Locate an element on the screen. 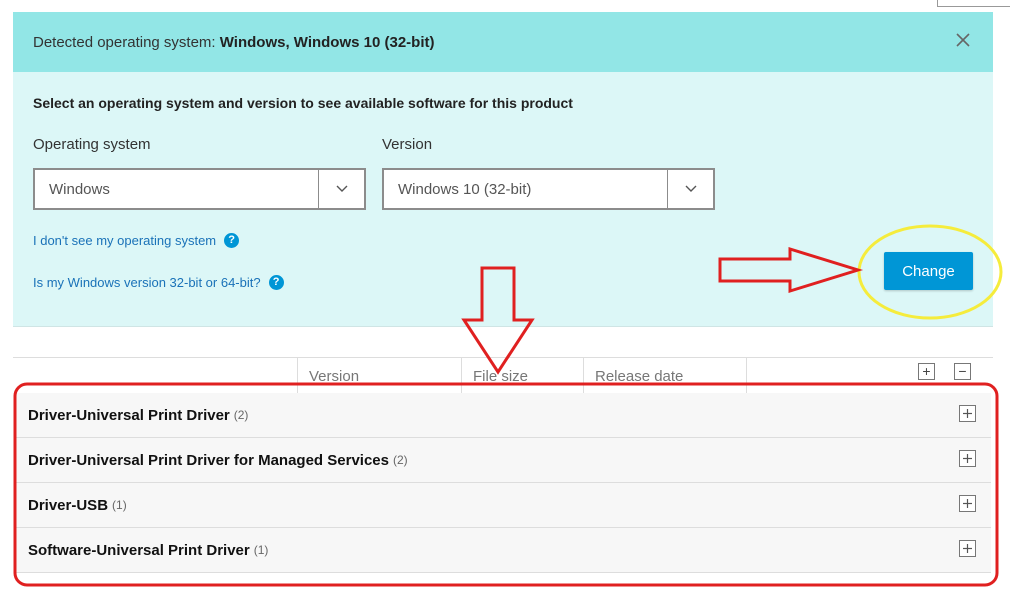 The width and height of the screenshot is (1010, 589). corner-frame is located at coordinates (973, 3).